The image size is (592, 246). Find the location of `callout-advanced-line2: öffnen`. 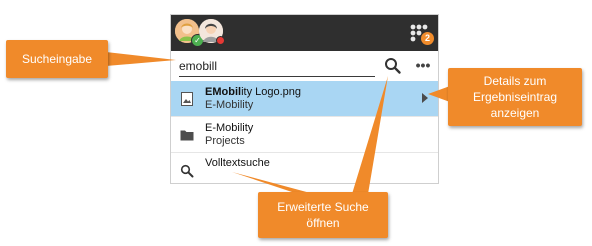

callout-advanced-line2: öffnen is located at coordinates (323, 223).